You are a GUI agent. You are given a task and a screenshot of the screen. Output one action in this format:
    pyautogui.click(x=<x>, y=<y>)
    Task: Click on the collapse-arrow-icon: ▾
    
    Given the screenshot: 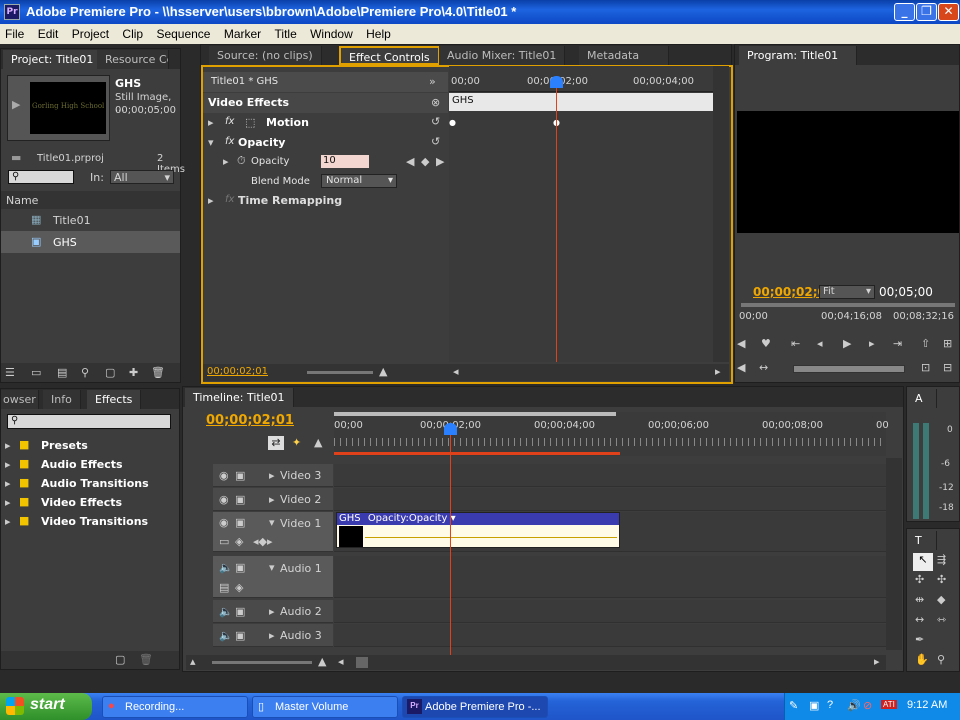 What is the action you would take?
    pyautogui.click(x=272, y=567)
    